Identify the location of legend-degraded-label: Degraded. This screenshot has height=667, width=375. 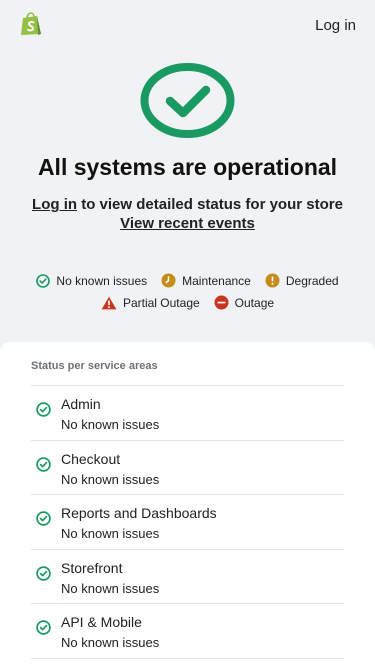
(312, 280).